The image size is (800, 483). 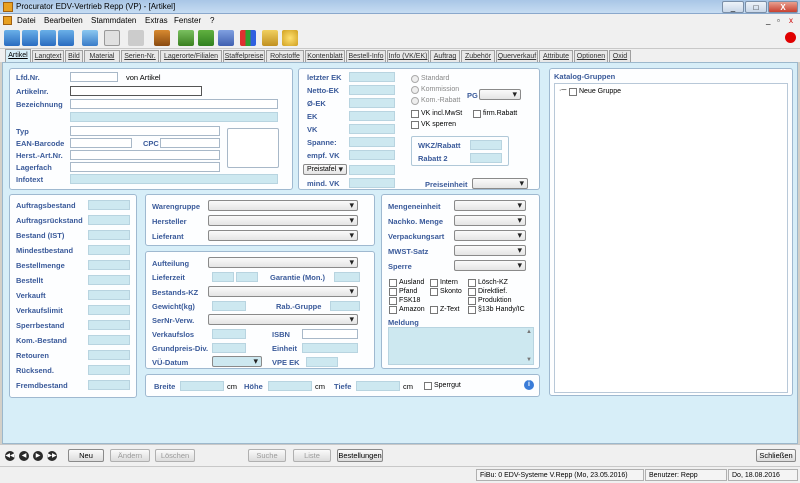 I want to click on sperre-dropdown, so click(x=490, y=265).